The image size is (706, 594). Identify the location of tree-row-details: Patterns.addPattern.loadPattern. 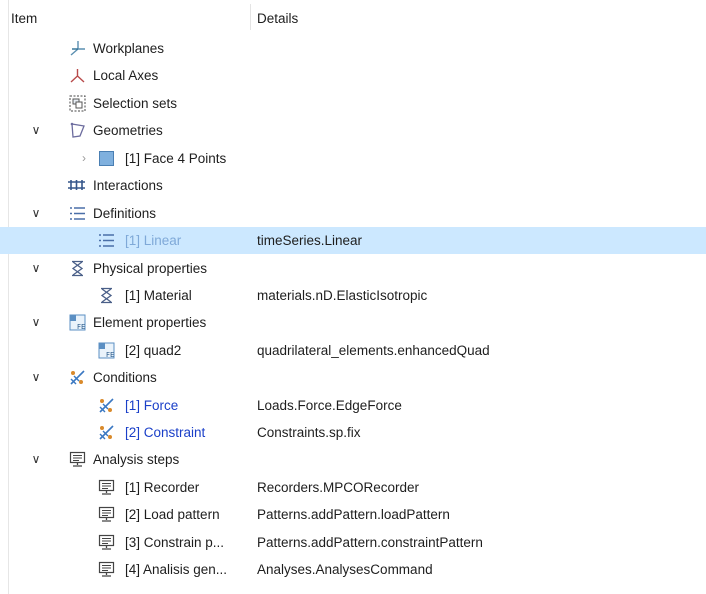
(353, 514).